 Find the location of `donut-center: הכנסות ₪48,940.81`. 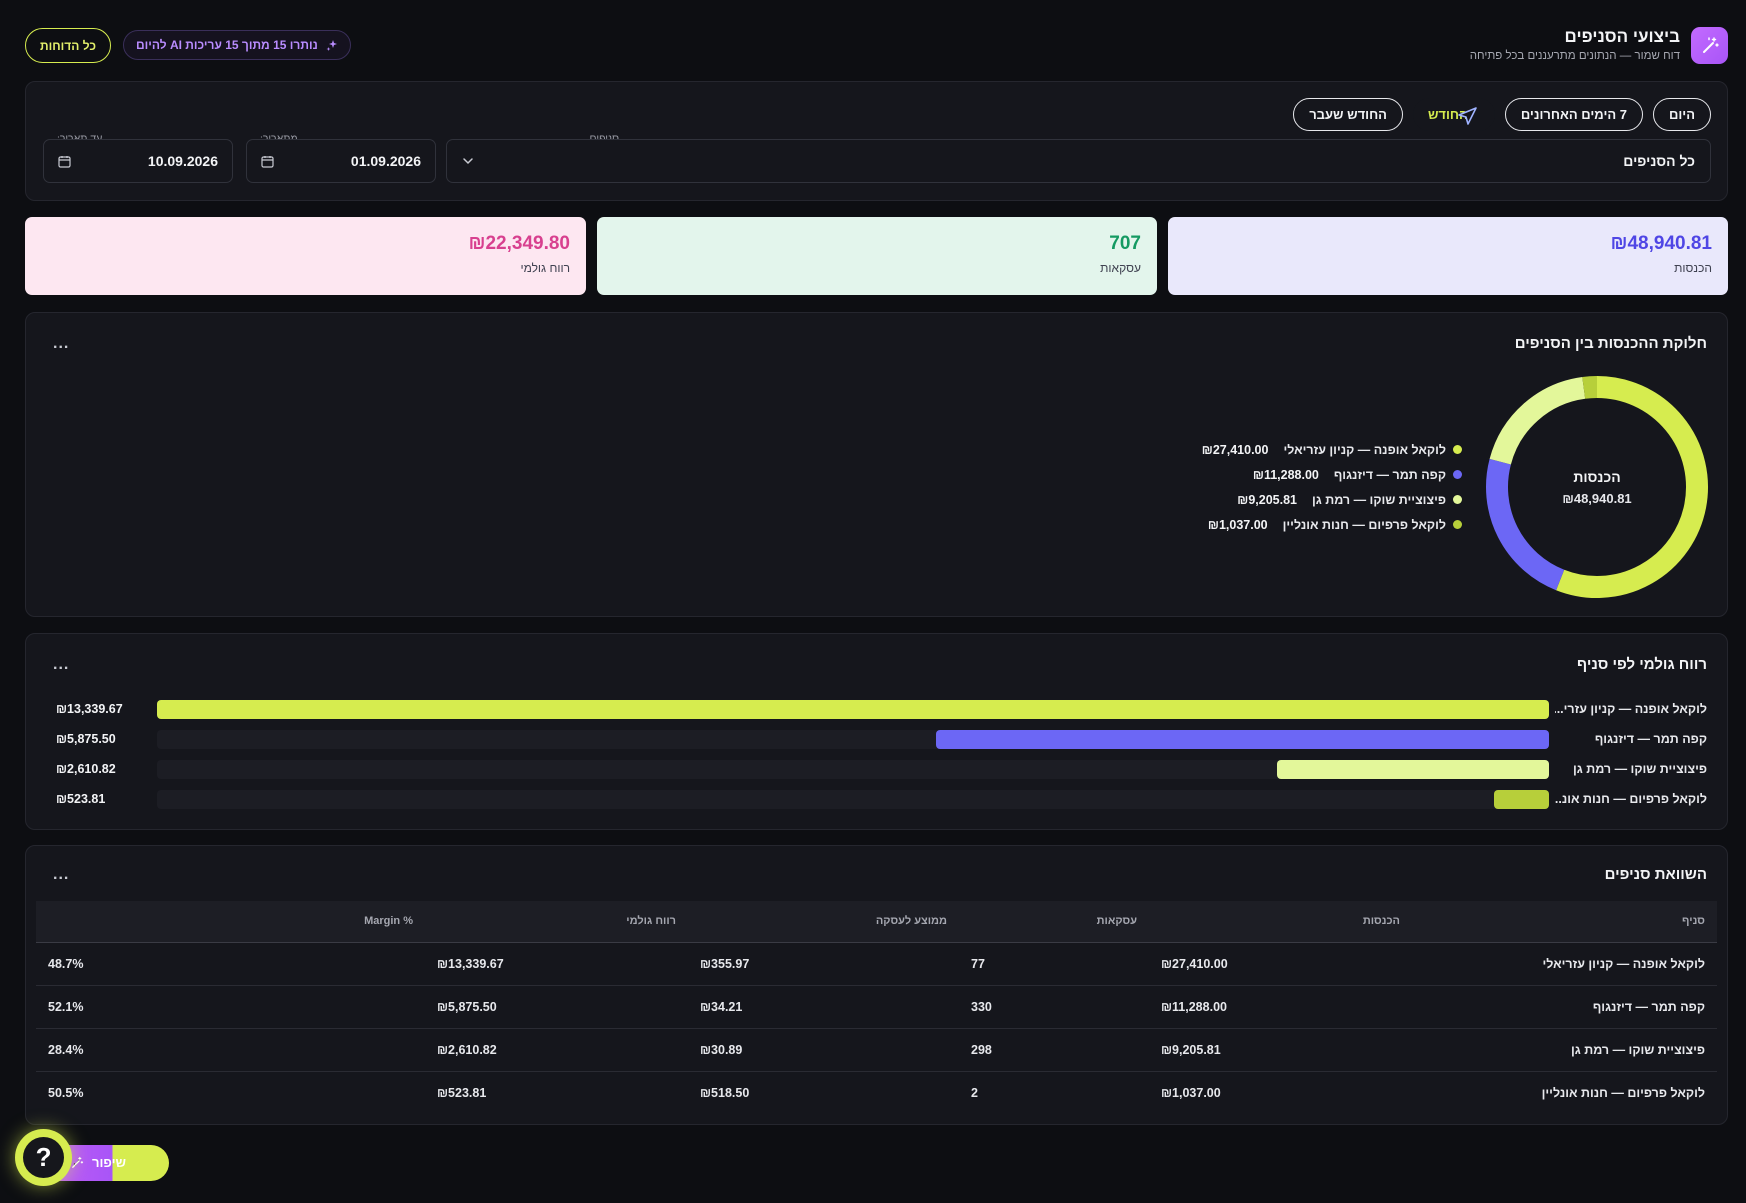

donut-center: הכנסות ₪48,940.81 is located at coordinates (1597, 487).